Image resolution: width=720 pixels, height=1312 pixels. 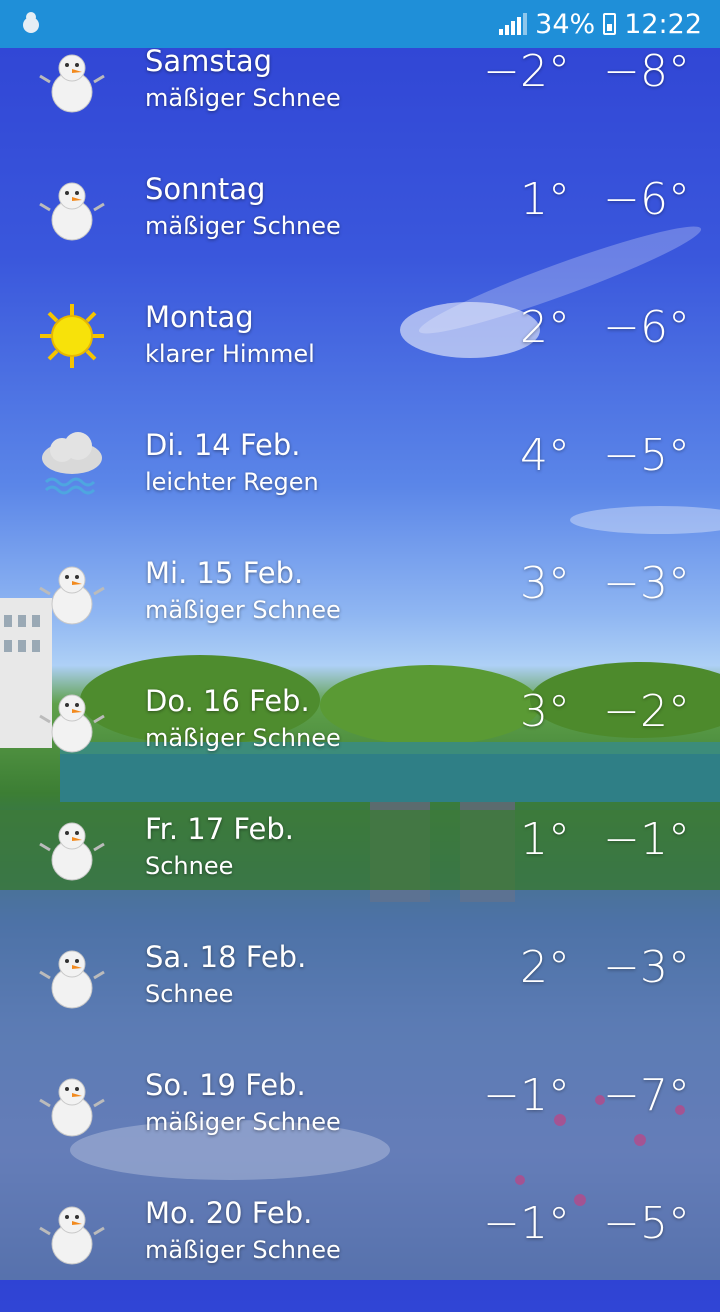 What do you see at coordinates (360, 736) in the screenshot?
I see `forecast-row: Do. 16 Feb. mäßiger Schnee 3° −2°` at bounding box center [360, 736].